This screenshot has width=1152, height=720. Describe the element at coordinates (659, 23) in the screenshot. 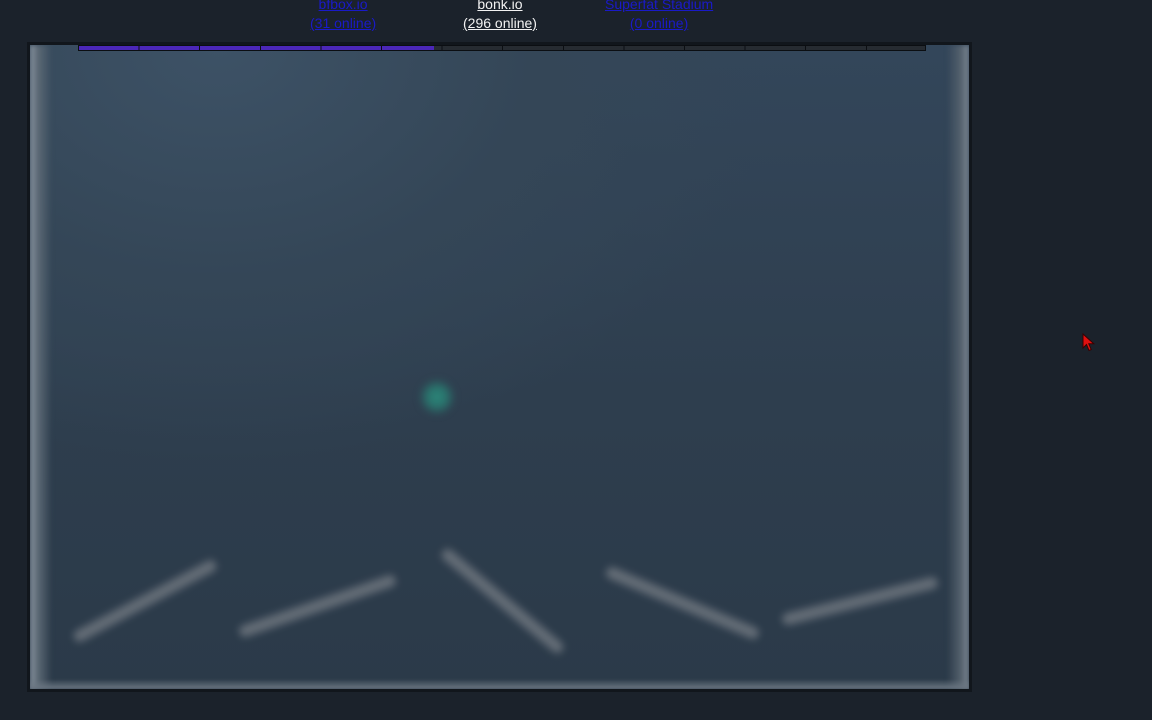

I see `game-link-online-count: (0 online)` at that location.